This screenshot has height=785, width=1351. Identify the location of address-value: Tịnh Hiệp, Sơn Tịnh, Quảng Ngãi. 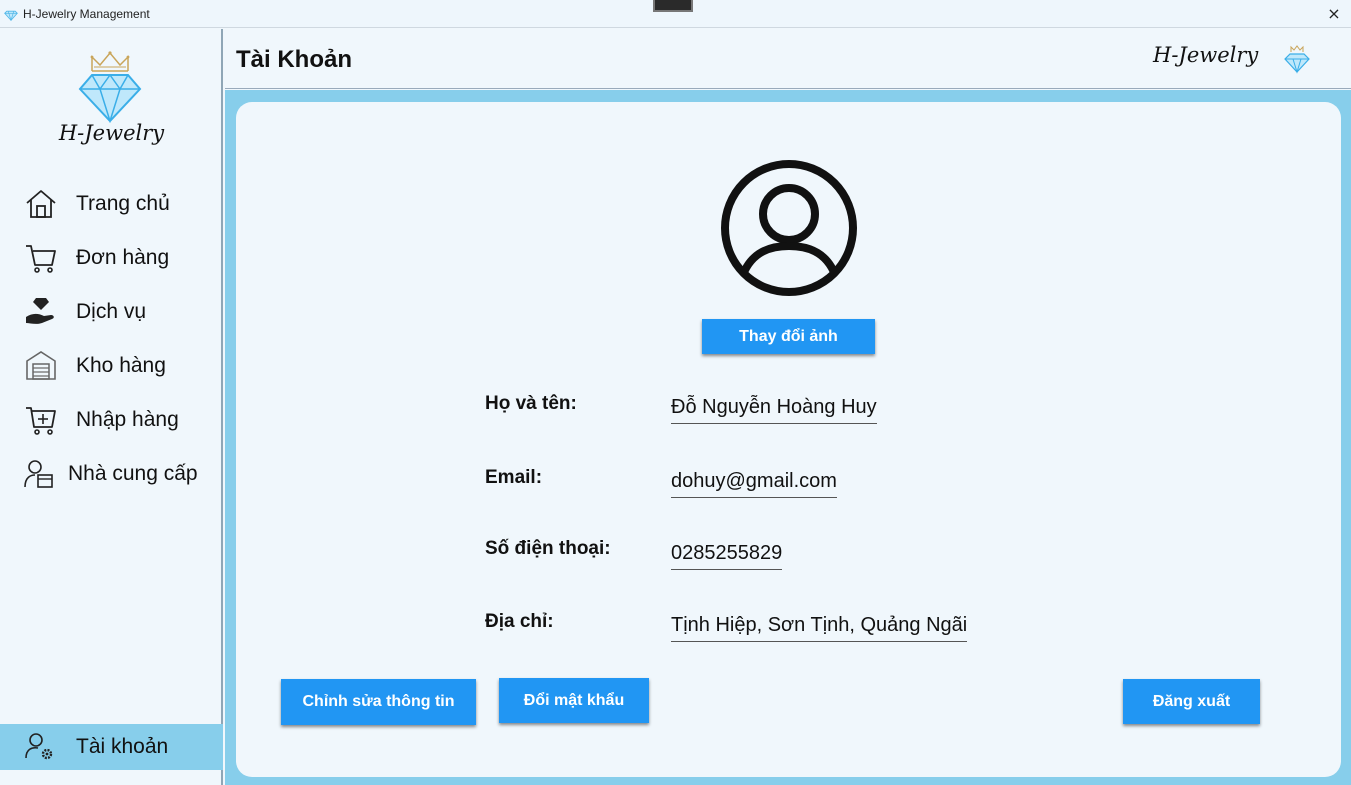
(819, 628).